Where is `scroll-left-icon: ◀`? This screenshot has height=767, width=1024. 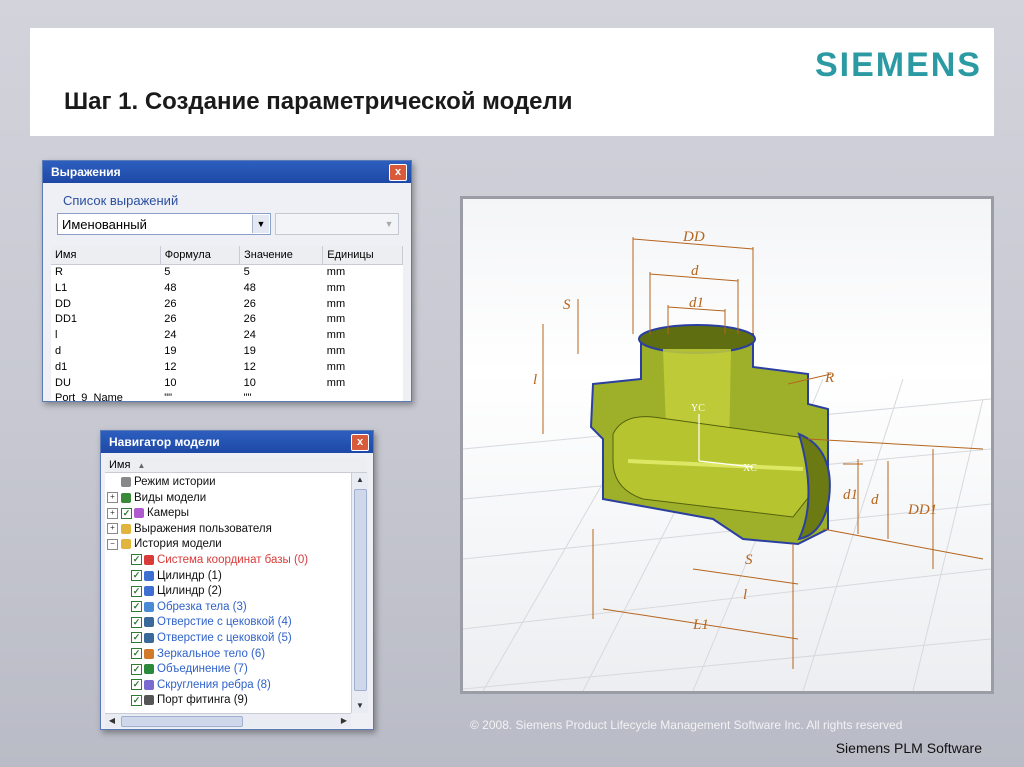
scroll-left-icon: ◀ is located at coordinates (112, 721).